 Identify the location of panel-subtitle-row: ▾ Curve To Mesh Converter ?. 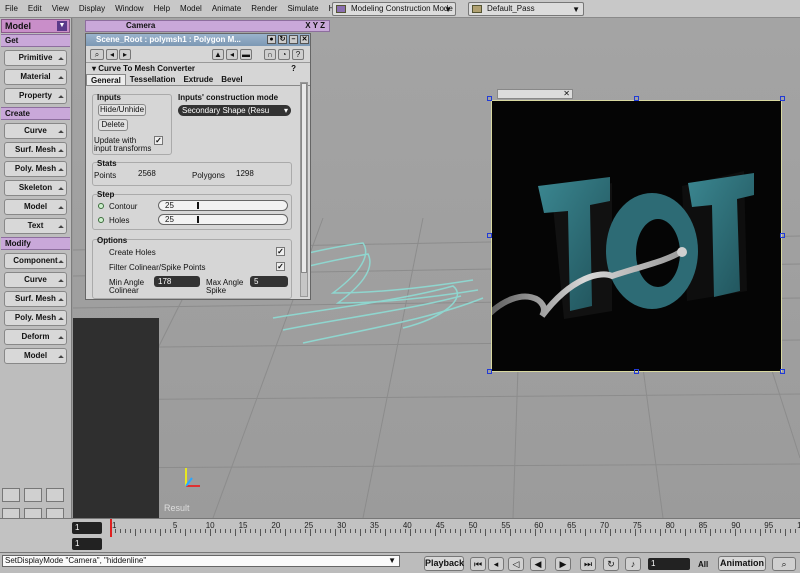
(198, 68).